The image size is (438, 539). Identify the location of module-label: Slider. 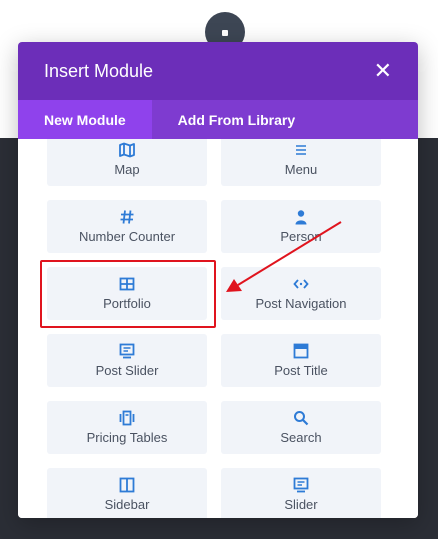
(301, 504).